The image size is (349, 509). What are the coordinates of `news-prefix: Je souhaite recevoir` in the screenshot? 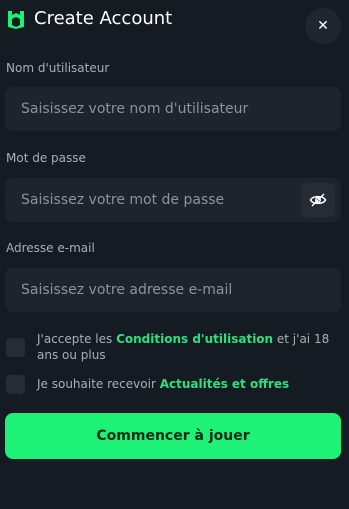 It's located at (98, 384).